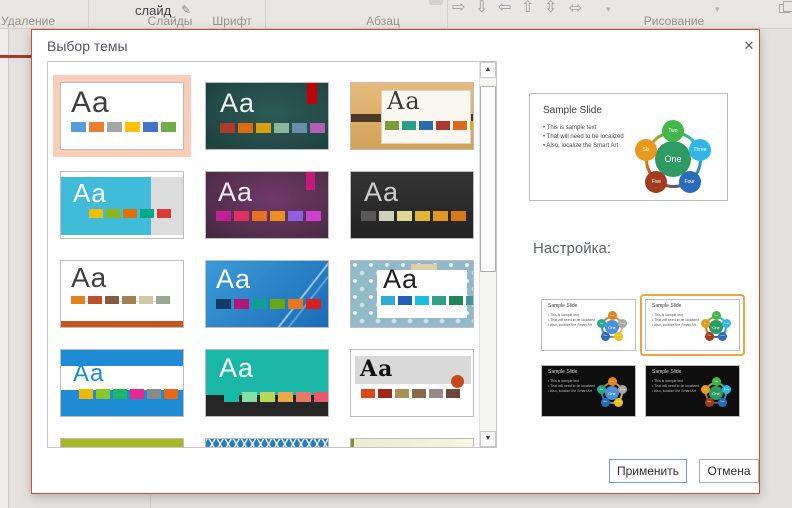  I want to click on up-down-block-arrow-icon: ⇳, so click(550, 8).